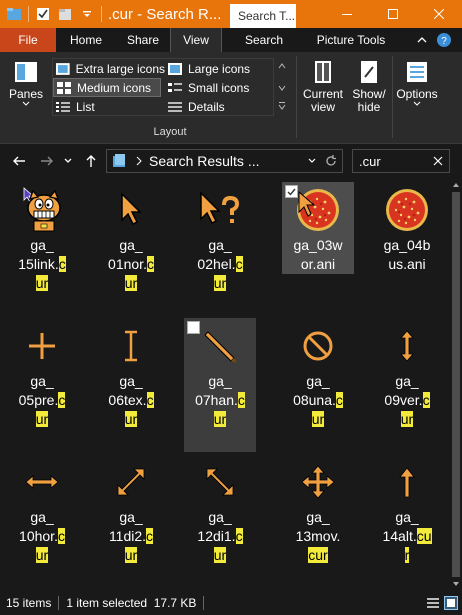 This screenshot has width=462, height=615. Describe the element at coordinates (407, 536) in the screenshot. I see `file-name: ga_ 14alt.cu r` at that location.